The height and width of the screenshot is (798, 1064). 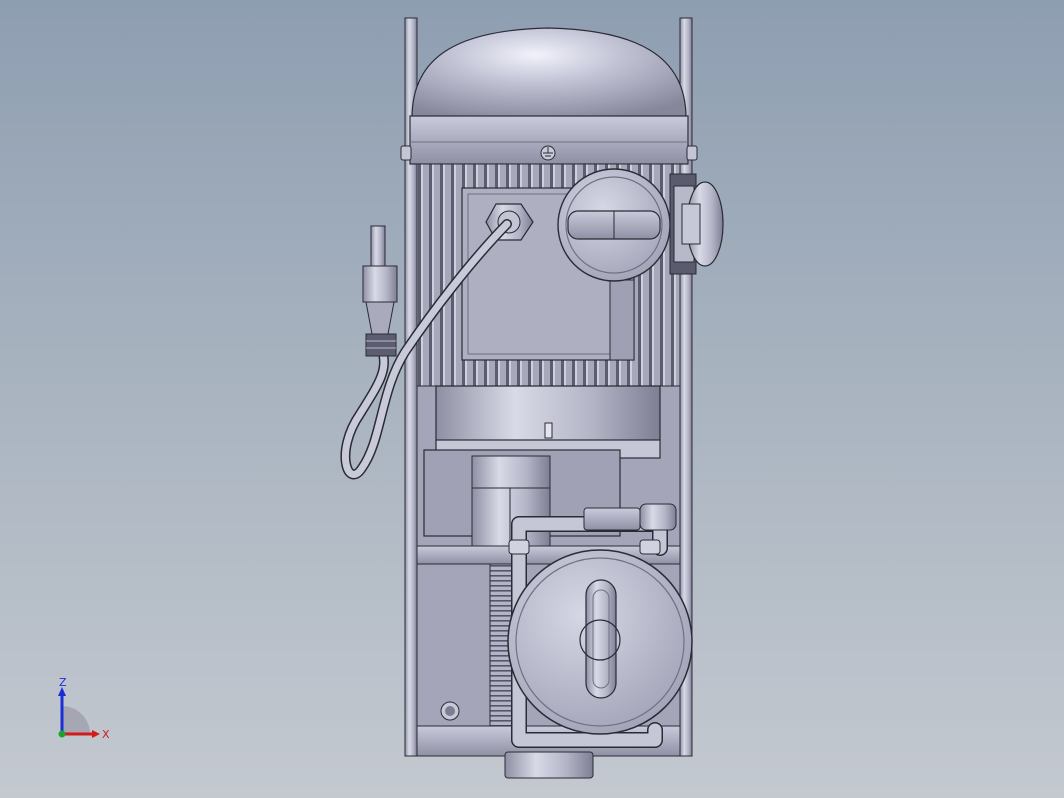 I want to click on side-connector-neck, so click(x=691, y=224).